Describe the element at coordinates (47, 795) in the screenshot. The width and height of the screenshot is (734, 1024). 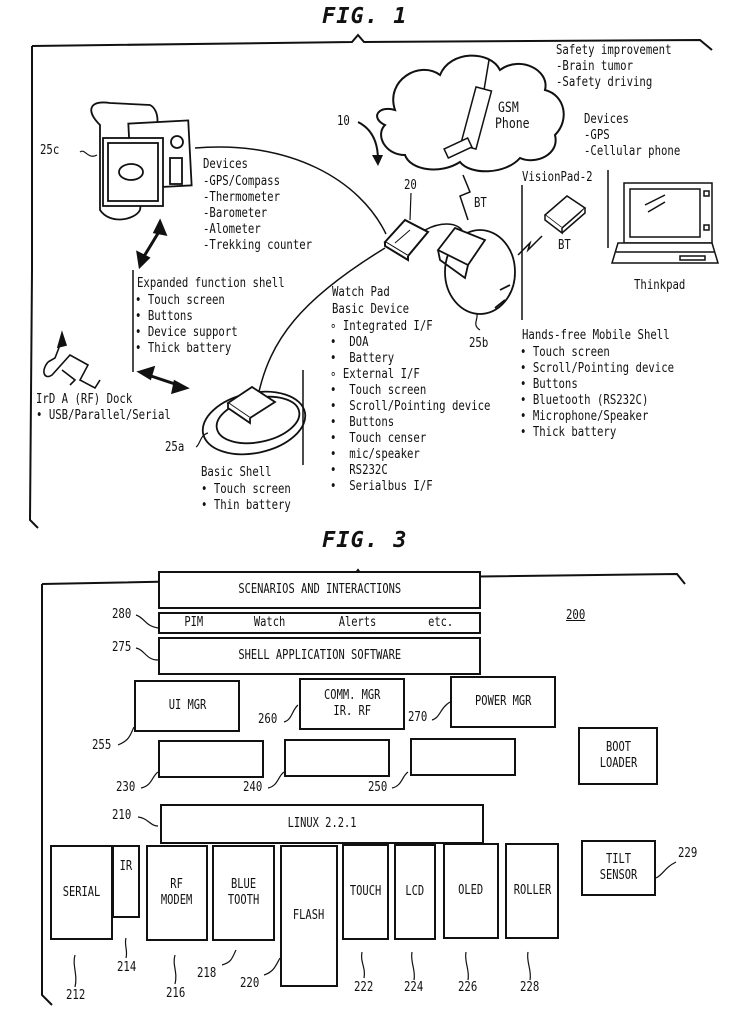
I see `fig3-bracket-left` at that location.